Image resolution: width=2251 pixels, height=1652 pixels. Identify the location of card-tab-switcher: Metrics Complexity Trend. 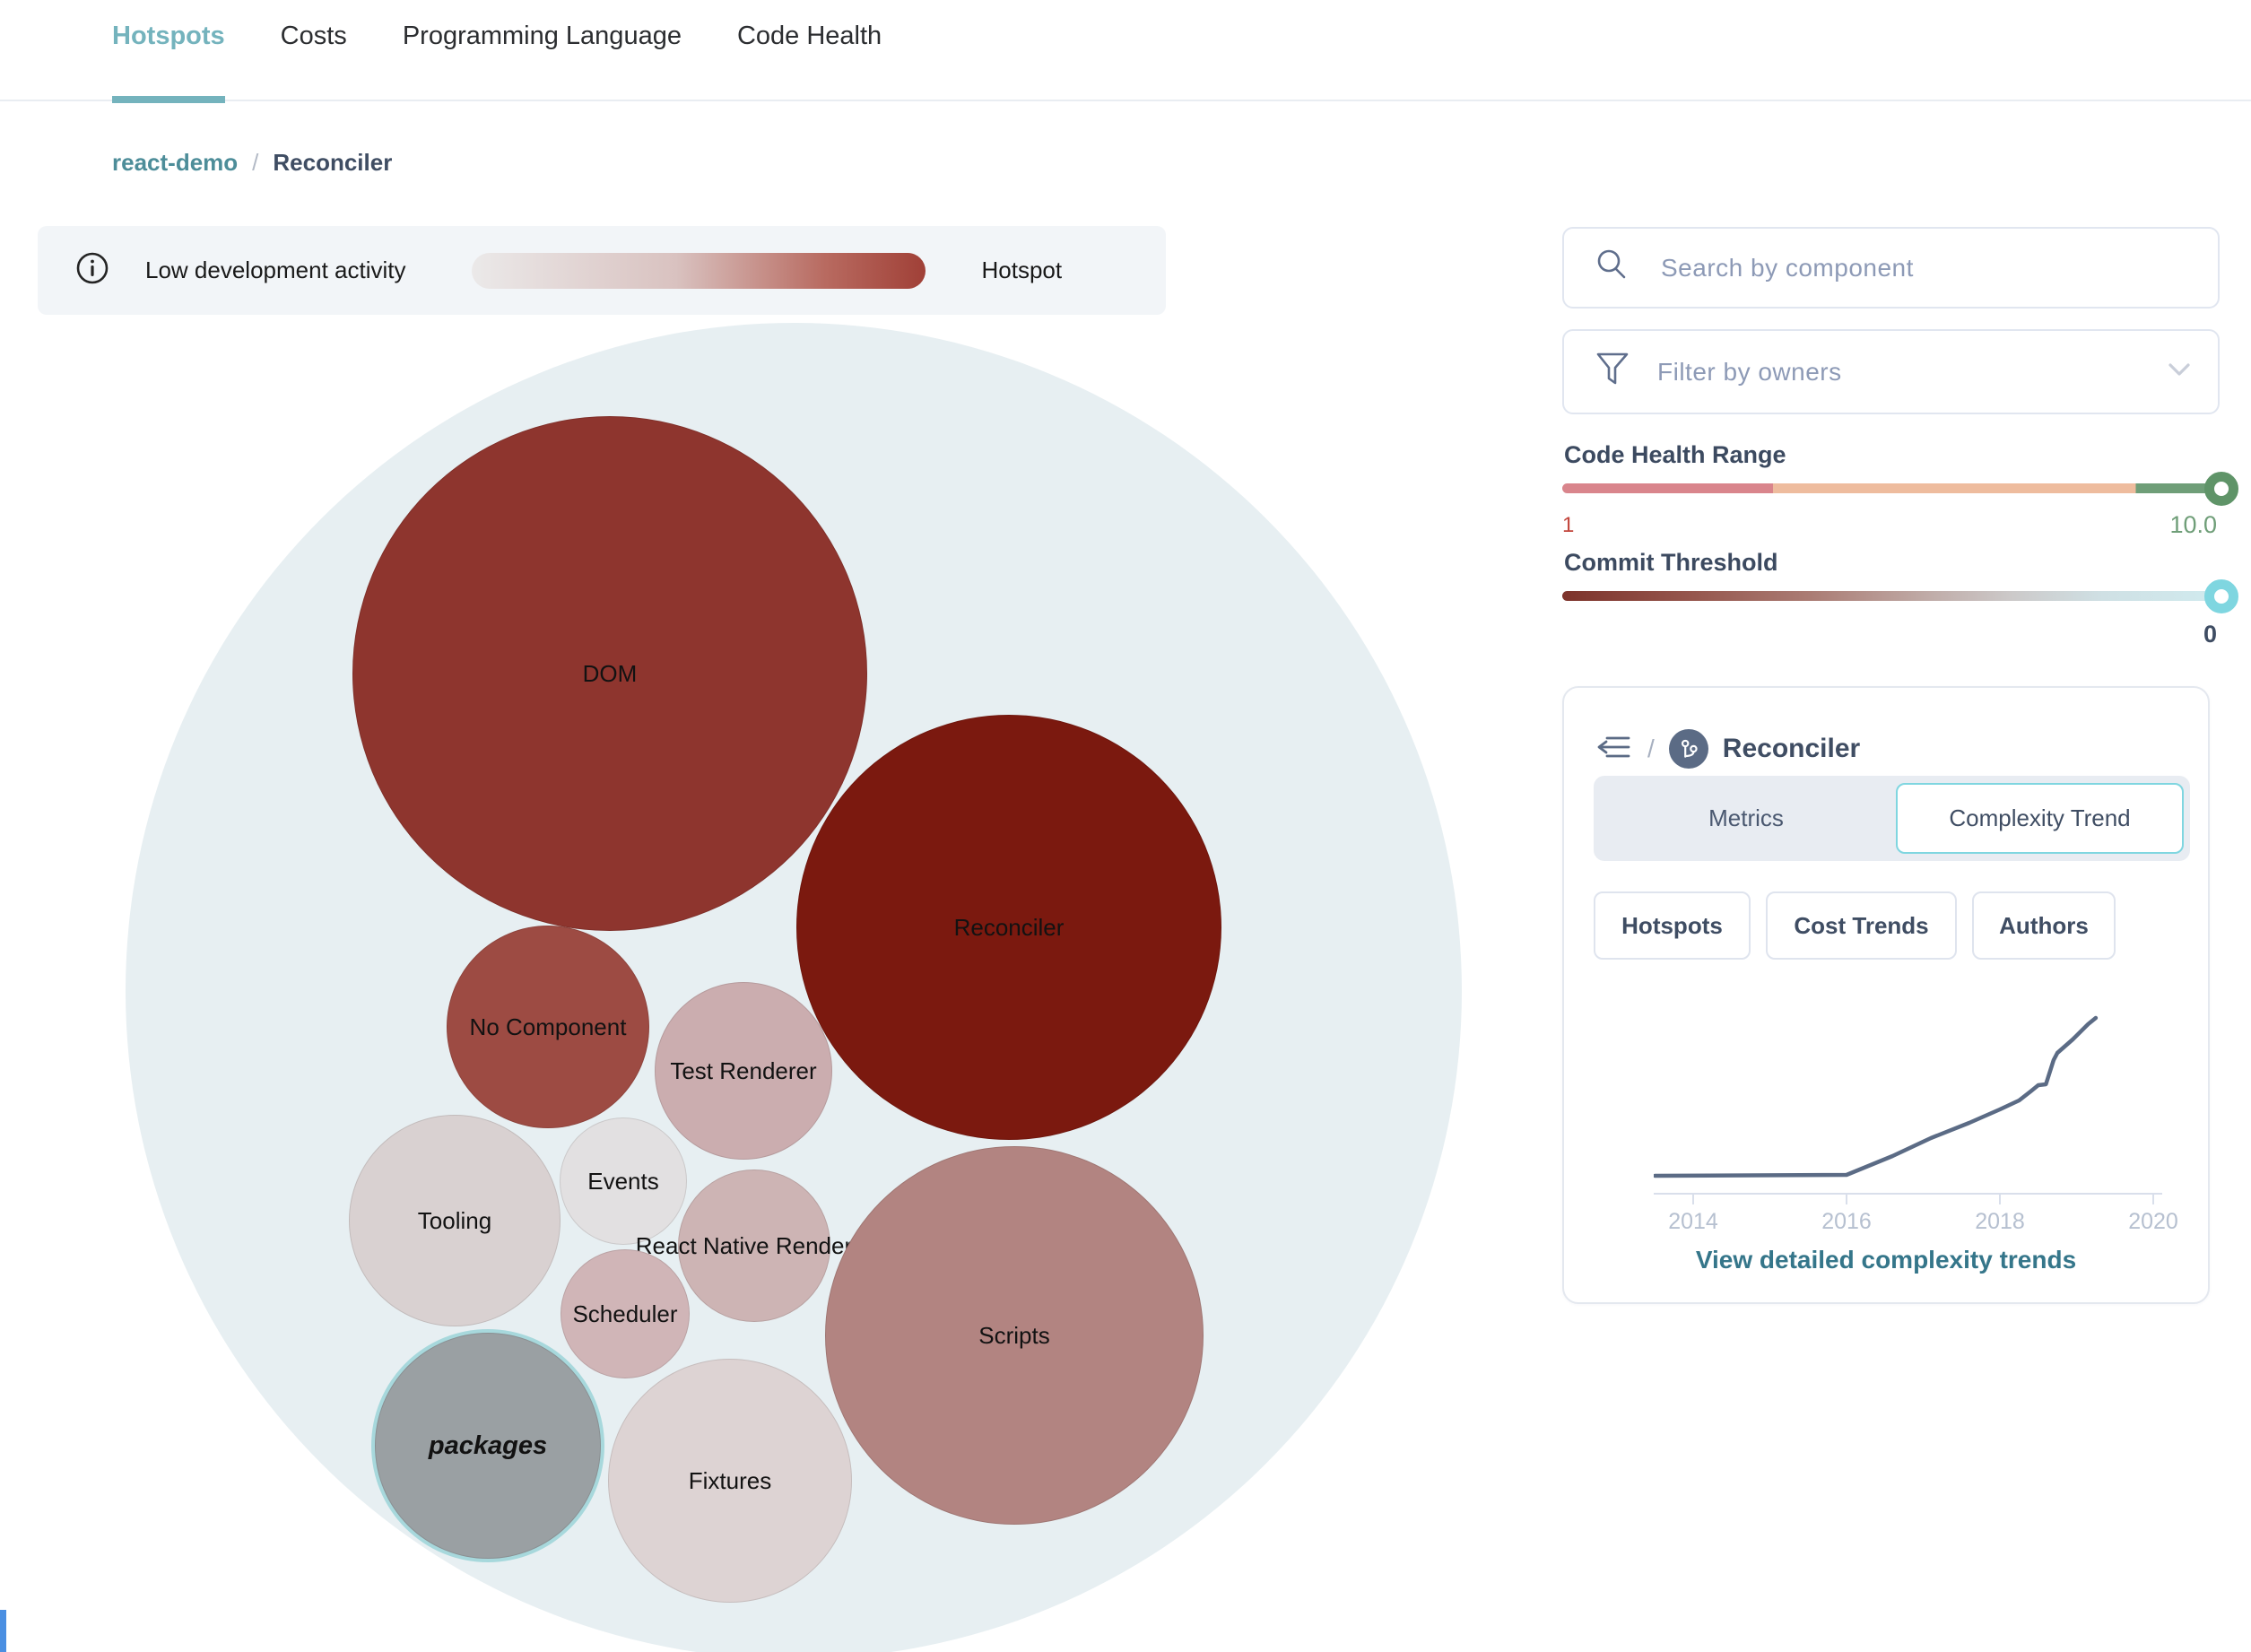
(1892, 818).